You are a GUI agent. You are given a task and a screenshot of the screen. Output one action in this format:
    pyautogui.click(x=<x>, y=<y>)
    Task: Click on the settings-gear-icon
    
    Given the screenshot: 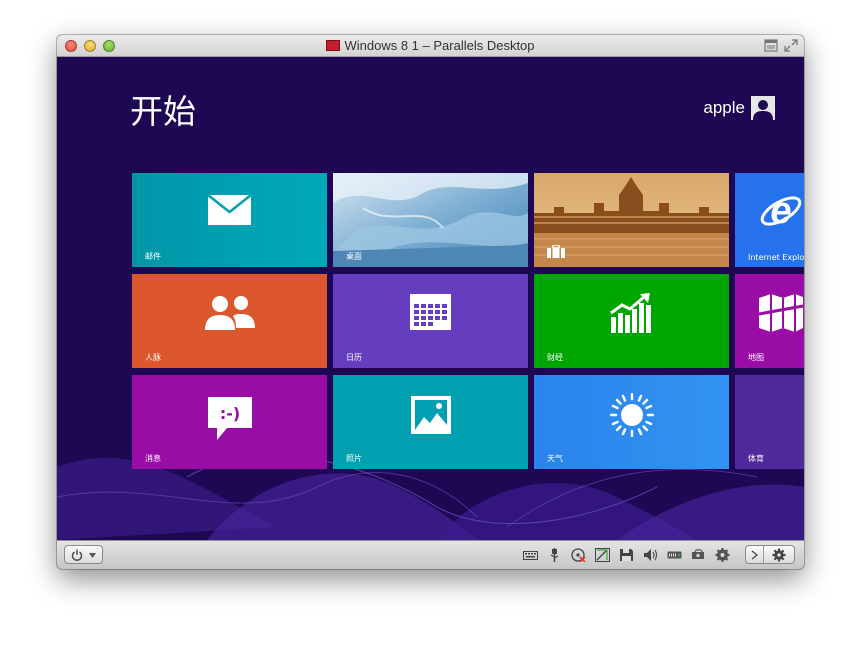 What is the action you would take?
    pyautogui.click(x=722, y=555)
    